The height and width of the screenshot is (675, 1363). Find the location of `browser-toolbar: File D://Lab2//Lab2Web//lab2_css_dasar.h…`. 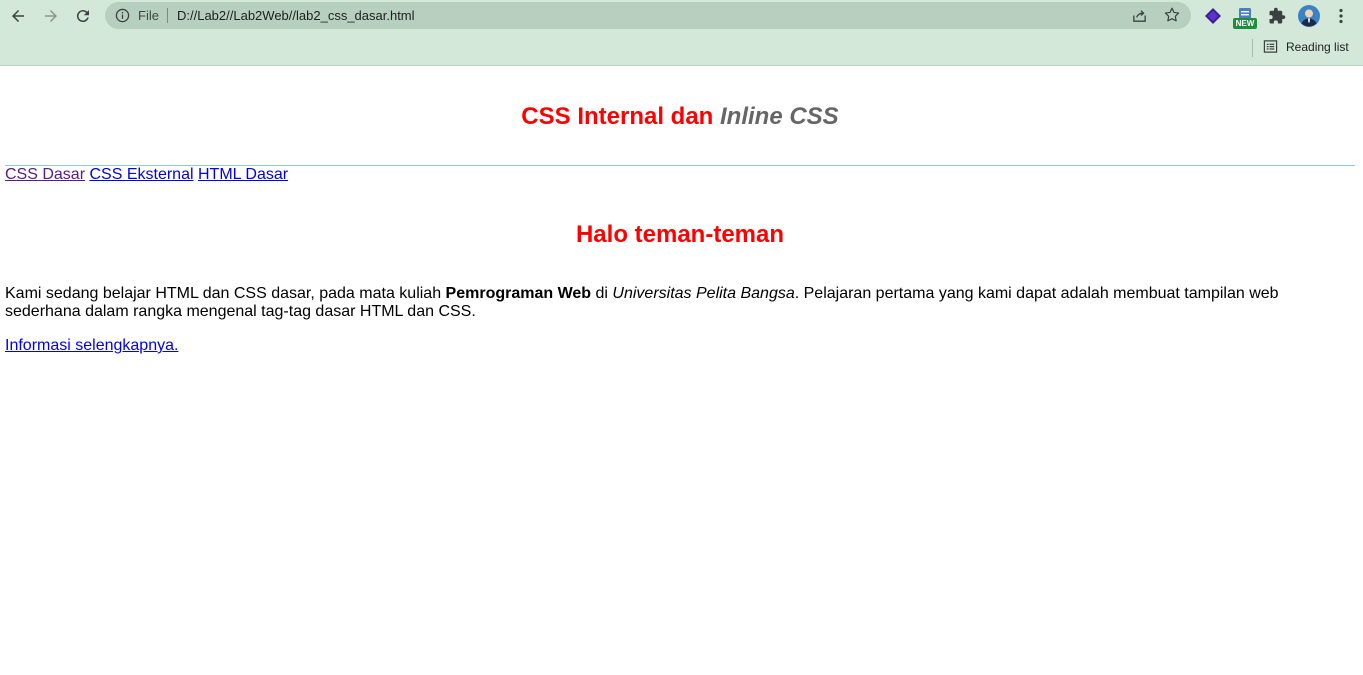

browser-toolbar: File D://Lab2//Lab2Web//lab2_css_dasar.h… is located at coordinates (681, 16).